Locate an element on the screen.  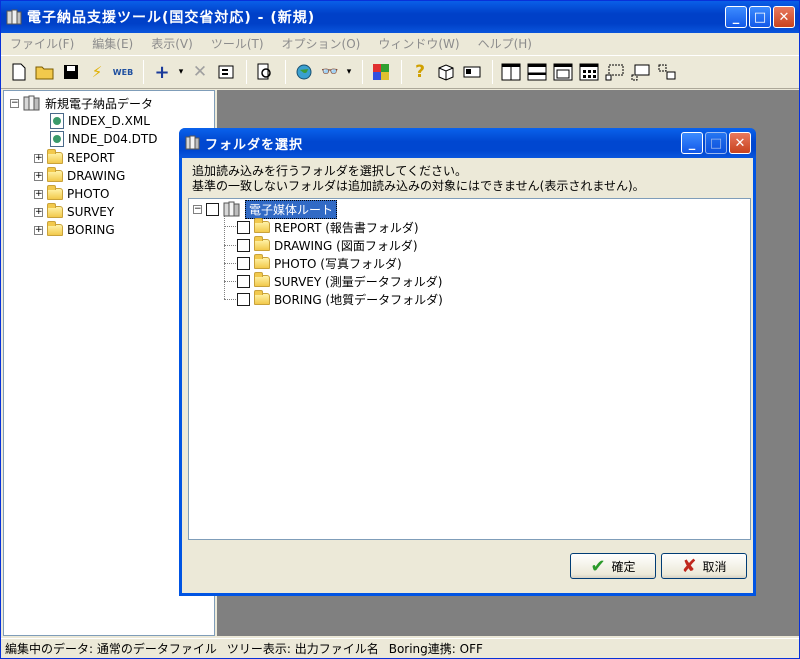
menu-file: ファイル(F) is located at coordinates (42, 43).